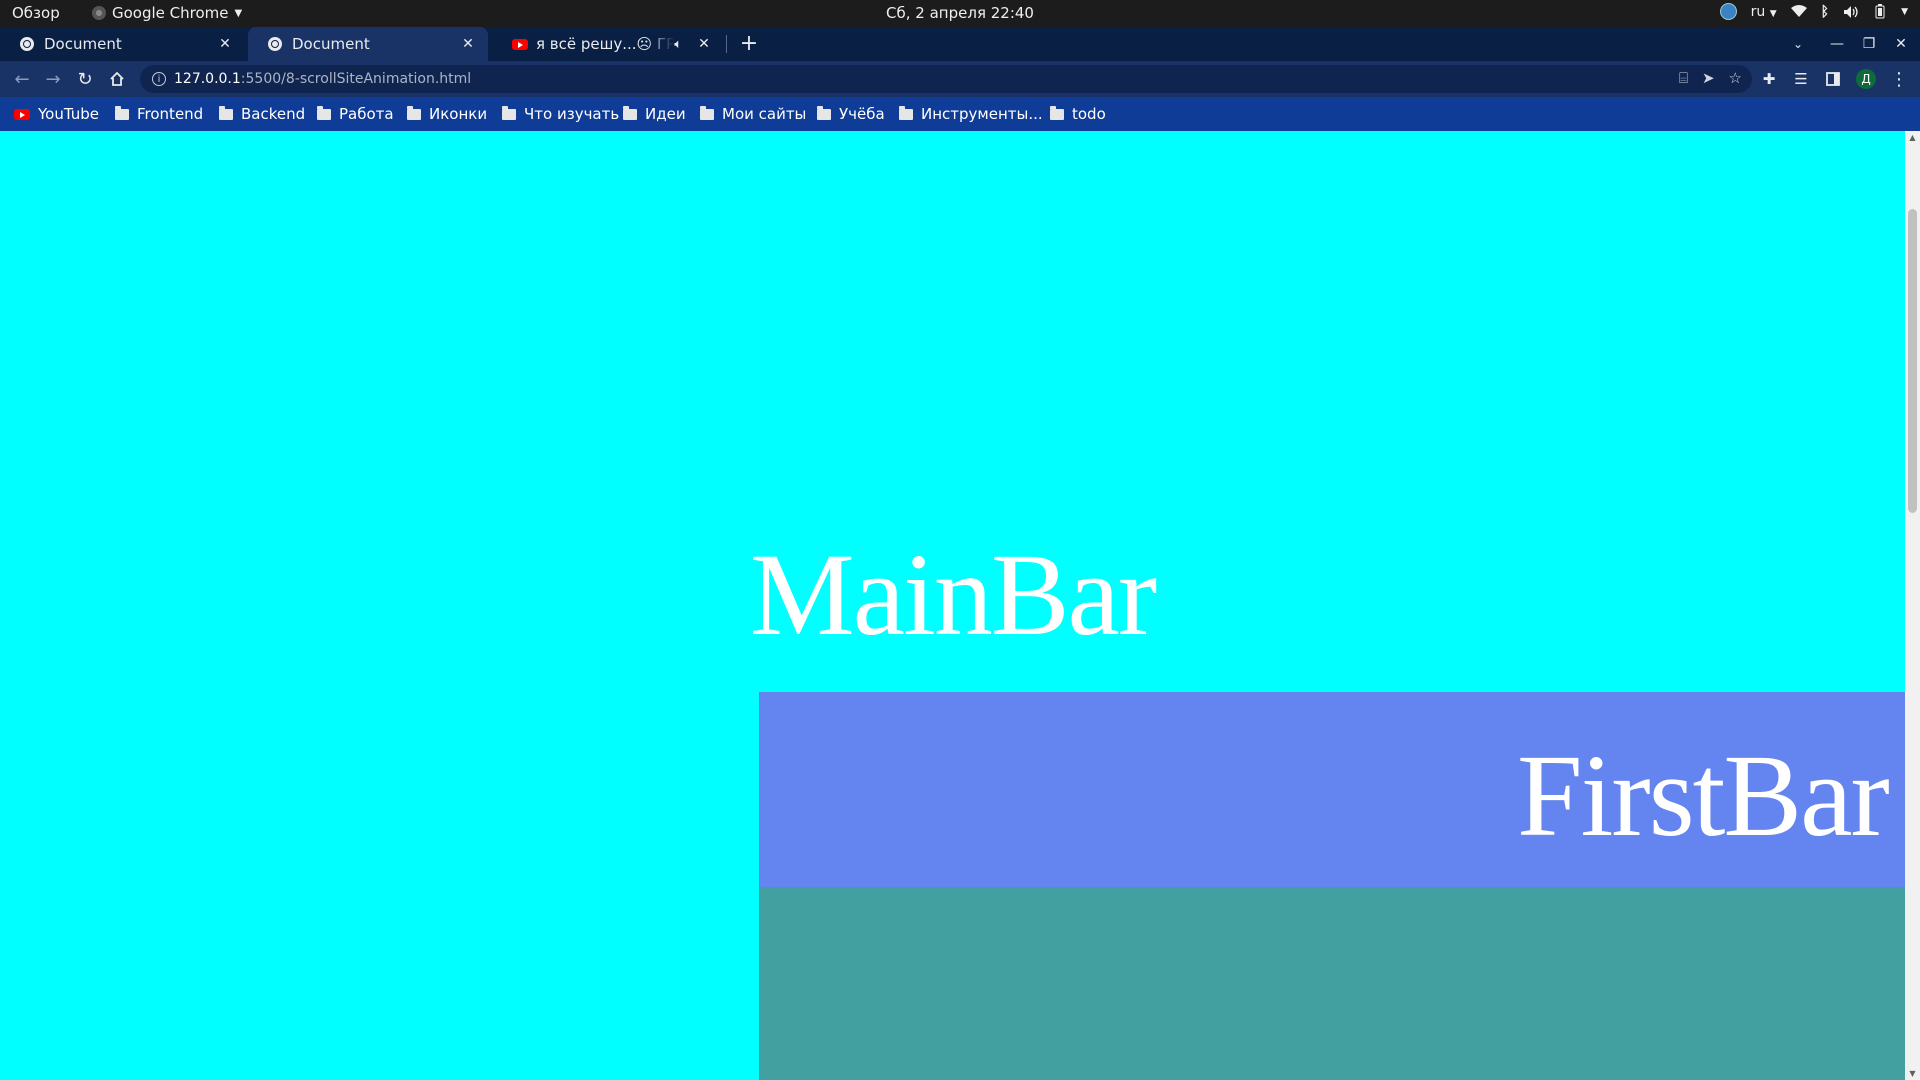 The width and height of the screenshot is (1920, 1080). I want to click on language-label: ru, so click(1758, 11).